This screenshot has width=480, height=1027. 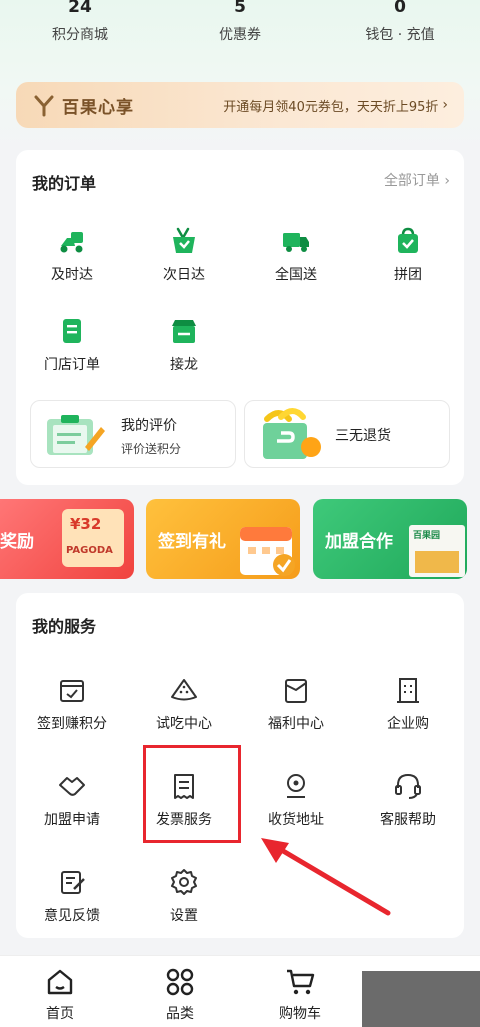 I want to click on tab-cart: 购物车, so click(x=300, y=991).